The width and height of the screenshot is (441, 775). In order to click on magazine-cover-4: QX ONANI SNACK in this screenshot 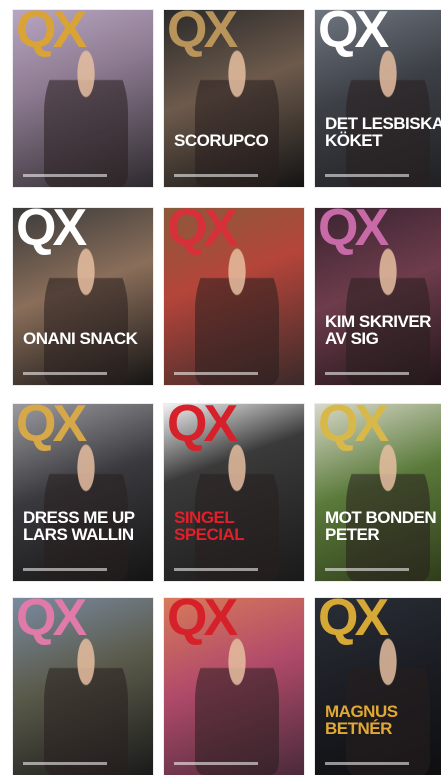, I will do `click(83, 296)`.